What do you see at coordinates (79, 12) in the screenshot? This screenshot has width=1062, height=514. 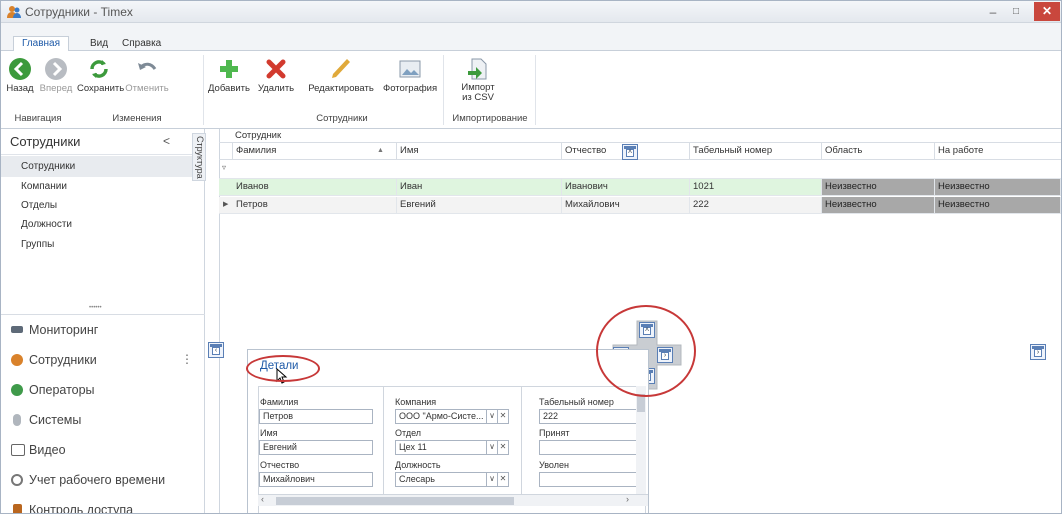 I see `window-title: Сотрудники - Timex` at bounding box center [79, 12].